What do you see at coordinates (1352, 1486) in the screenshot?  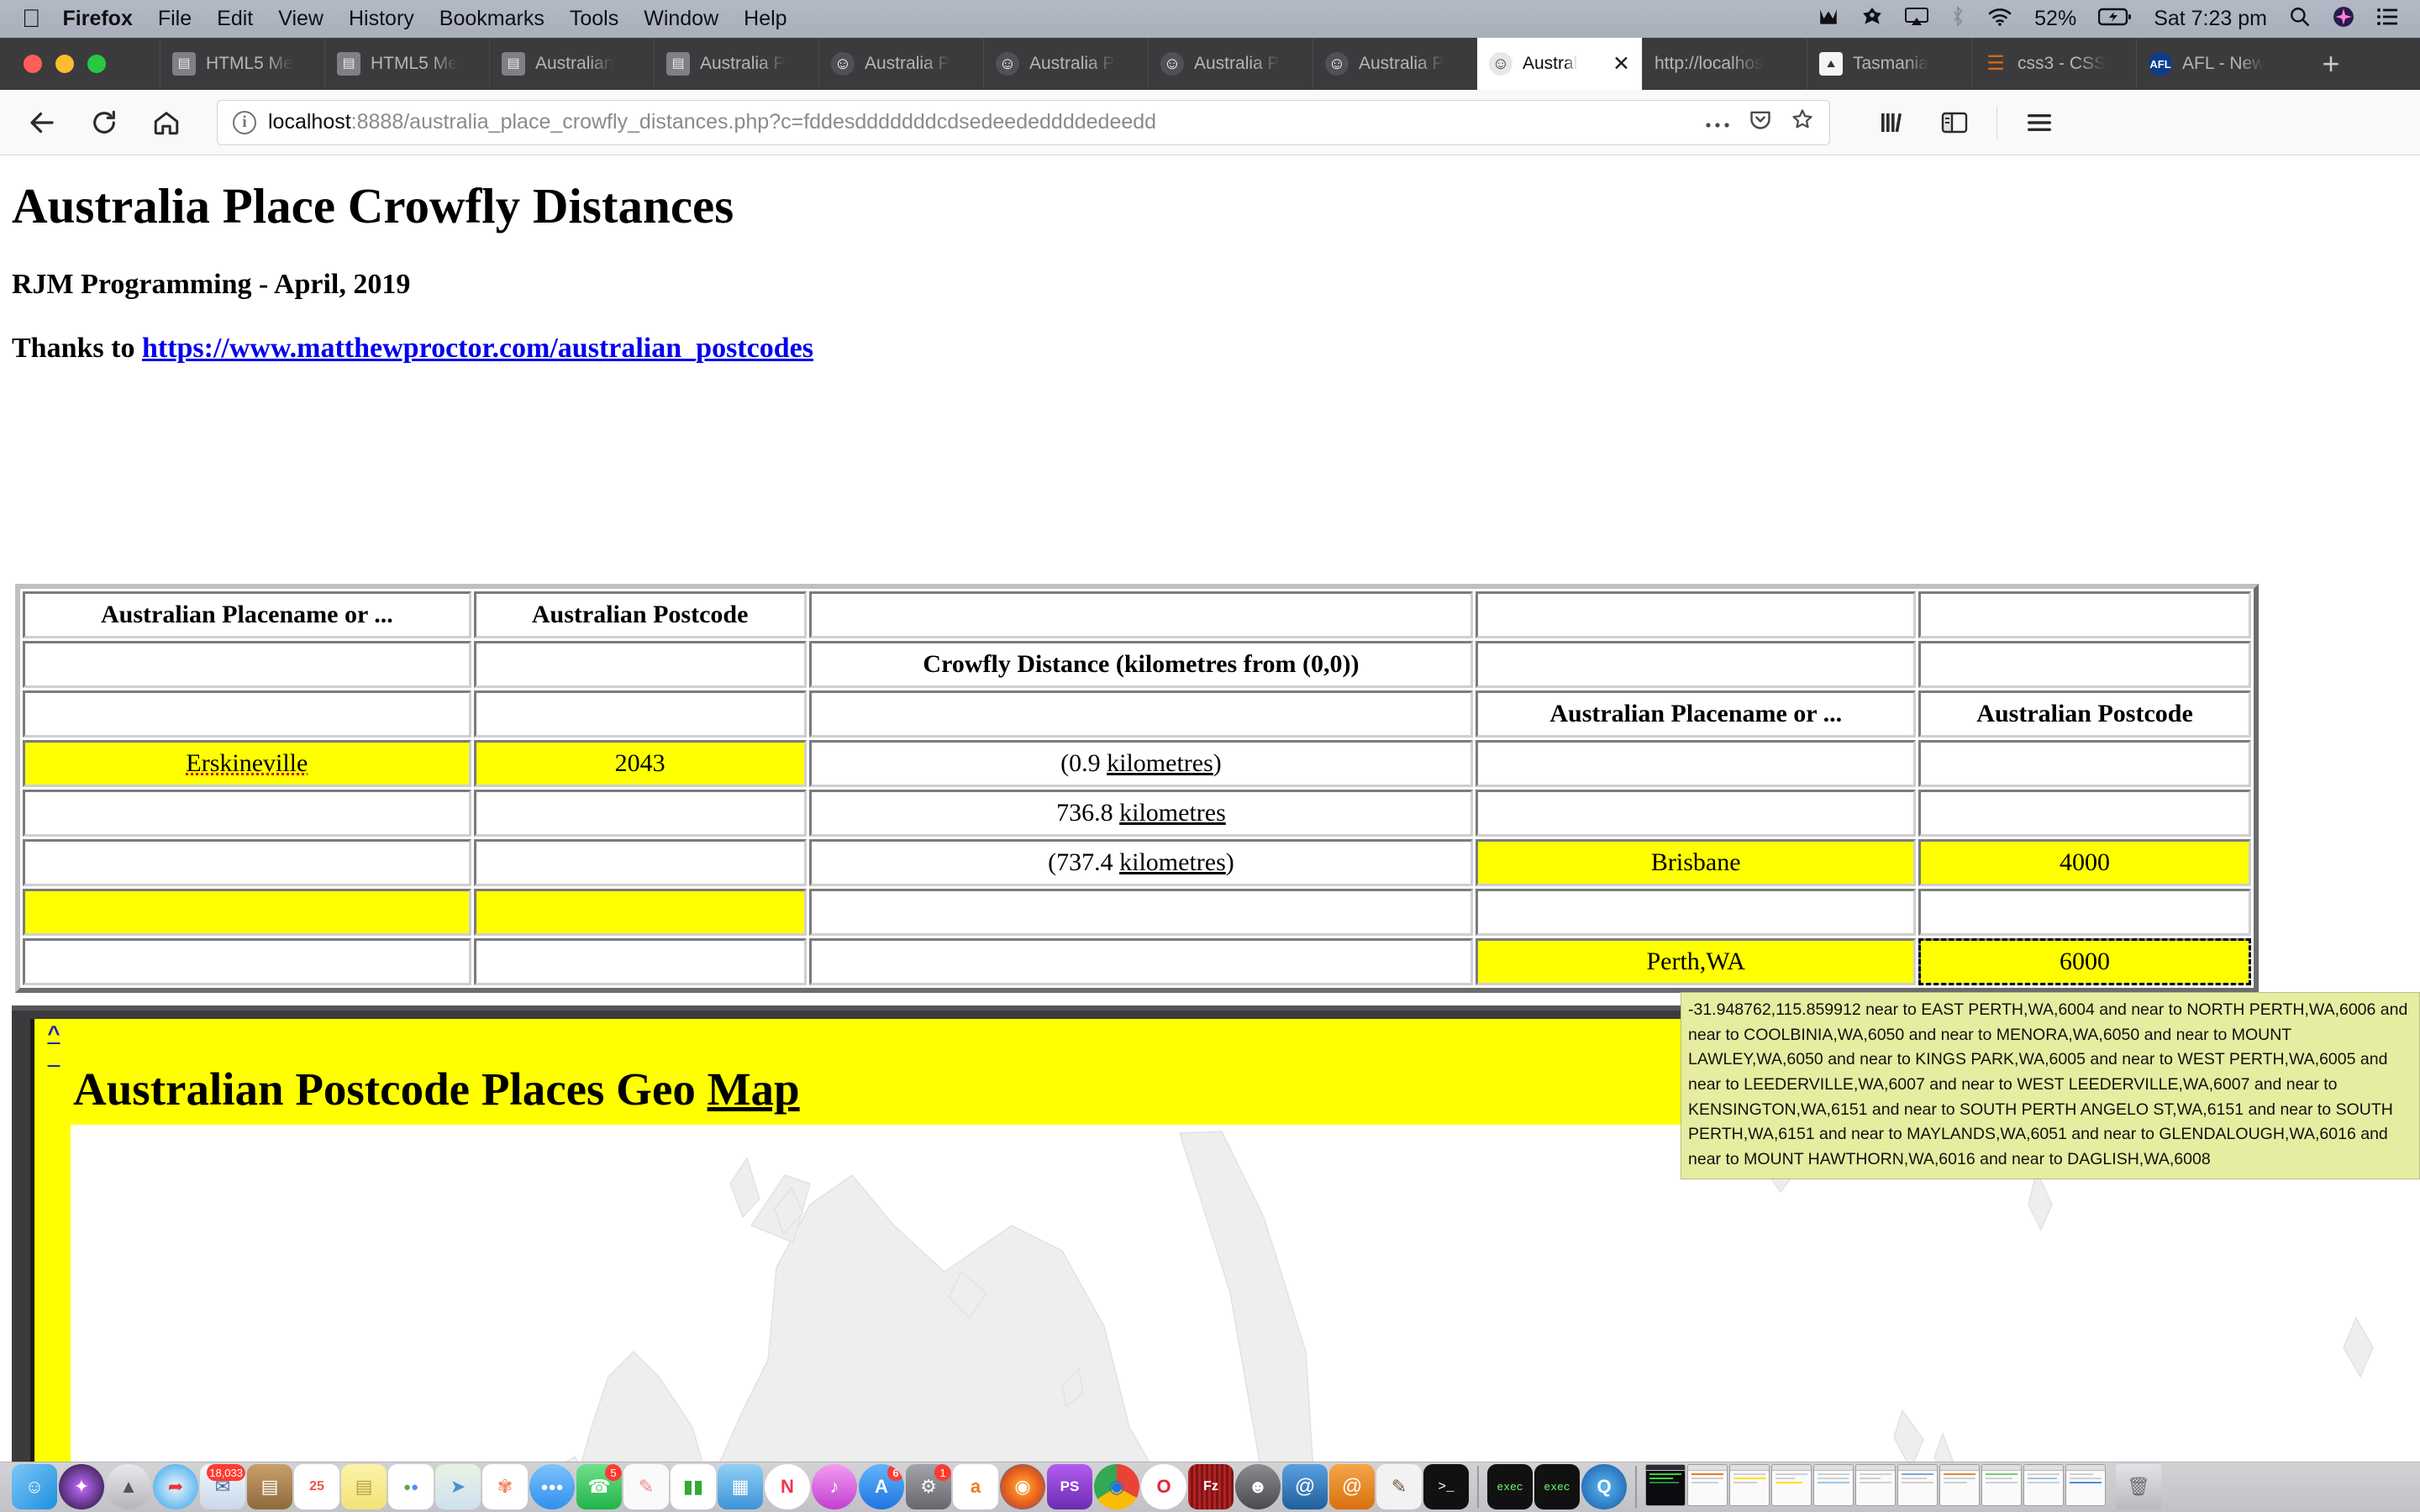 I see `mamp-pro-icon: @` at bounding box center [1352, 1486].